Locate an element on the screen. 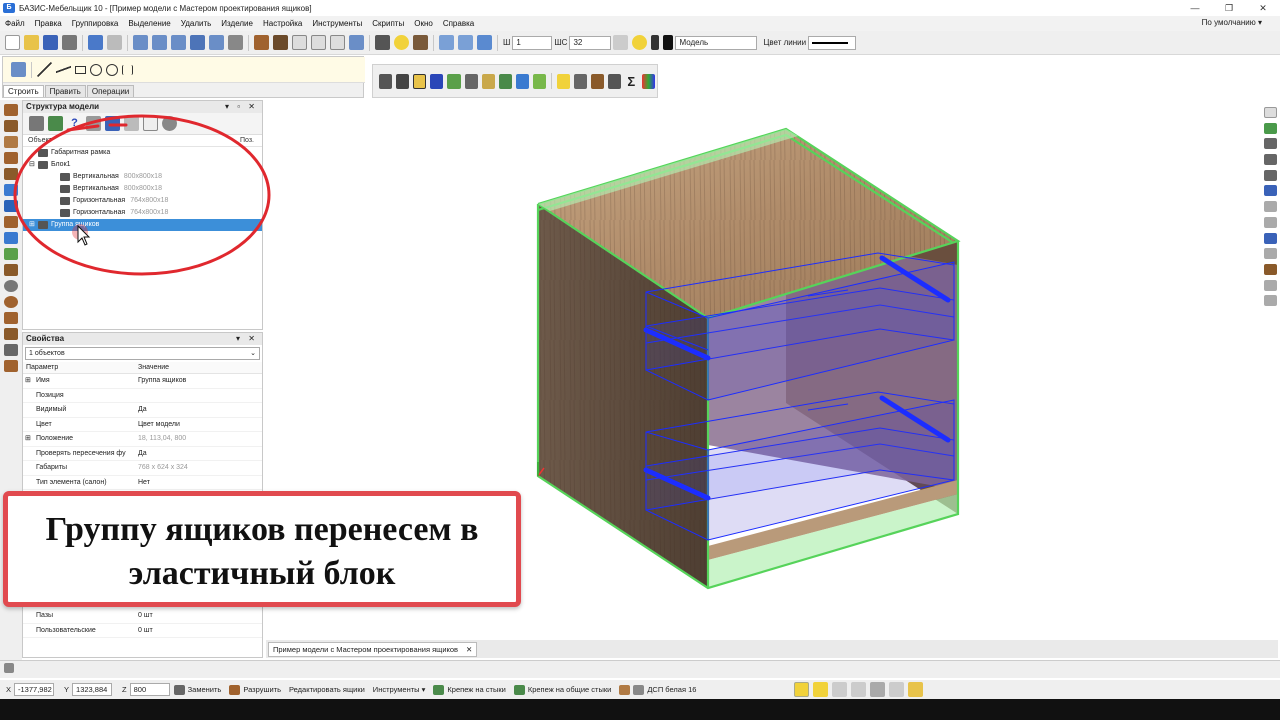 The image size is (1280, 720). fasteners-common-button: Крепеж на общие стыки is located at coordinates (562, 689).